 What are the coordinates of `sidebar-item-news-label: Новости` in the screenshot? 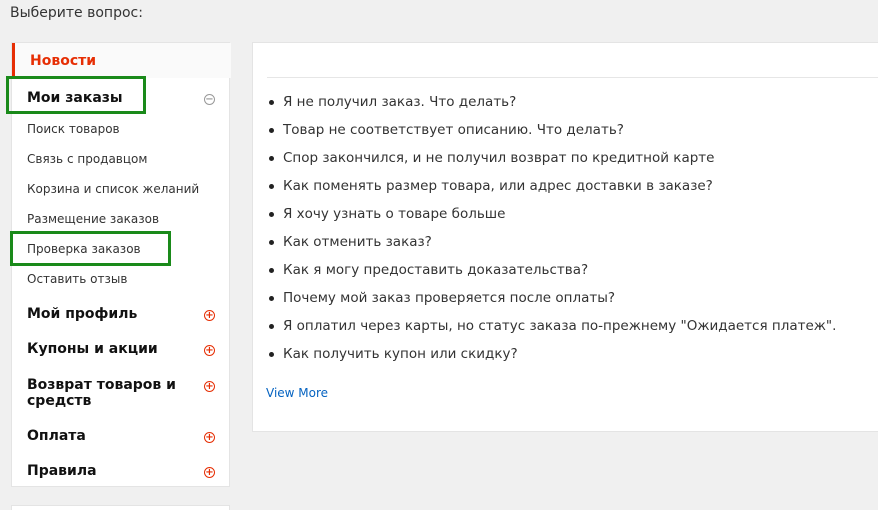 It's located at (63, 61).